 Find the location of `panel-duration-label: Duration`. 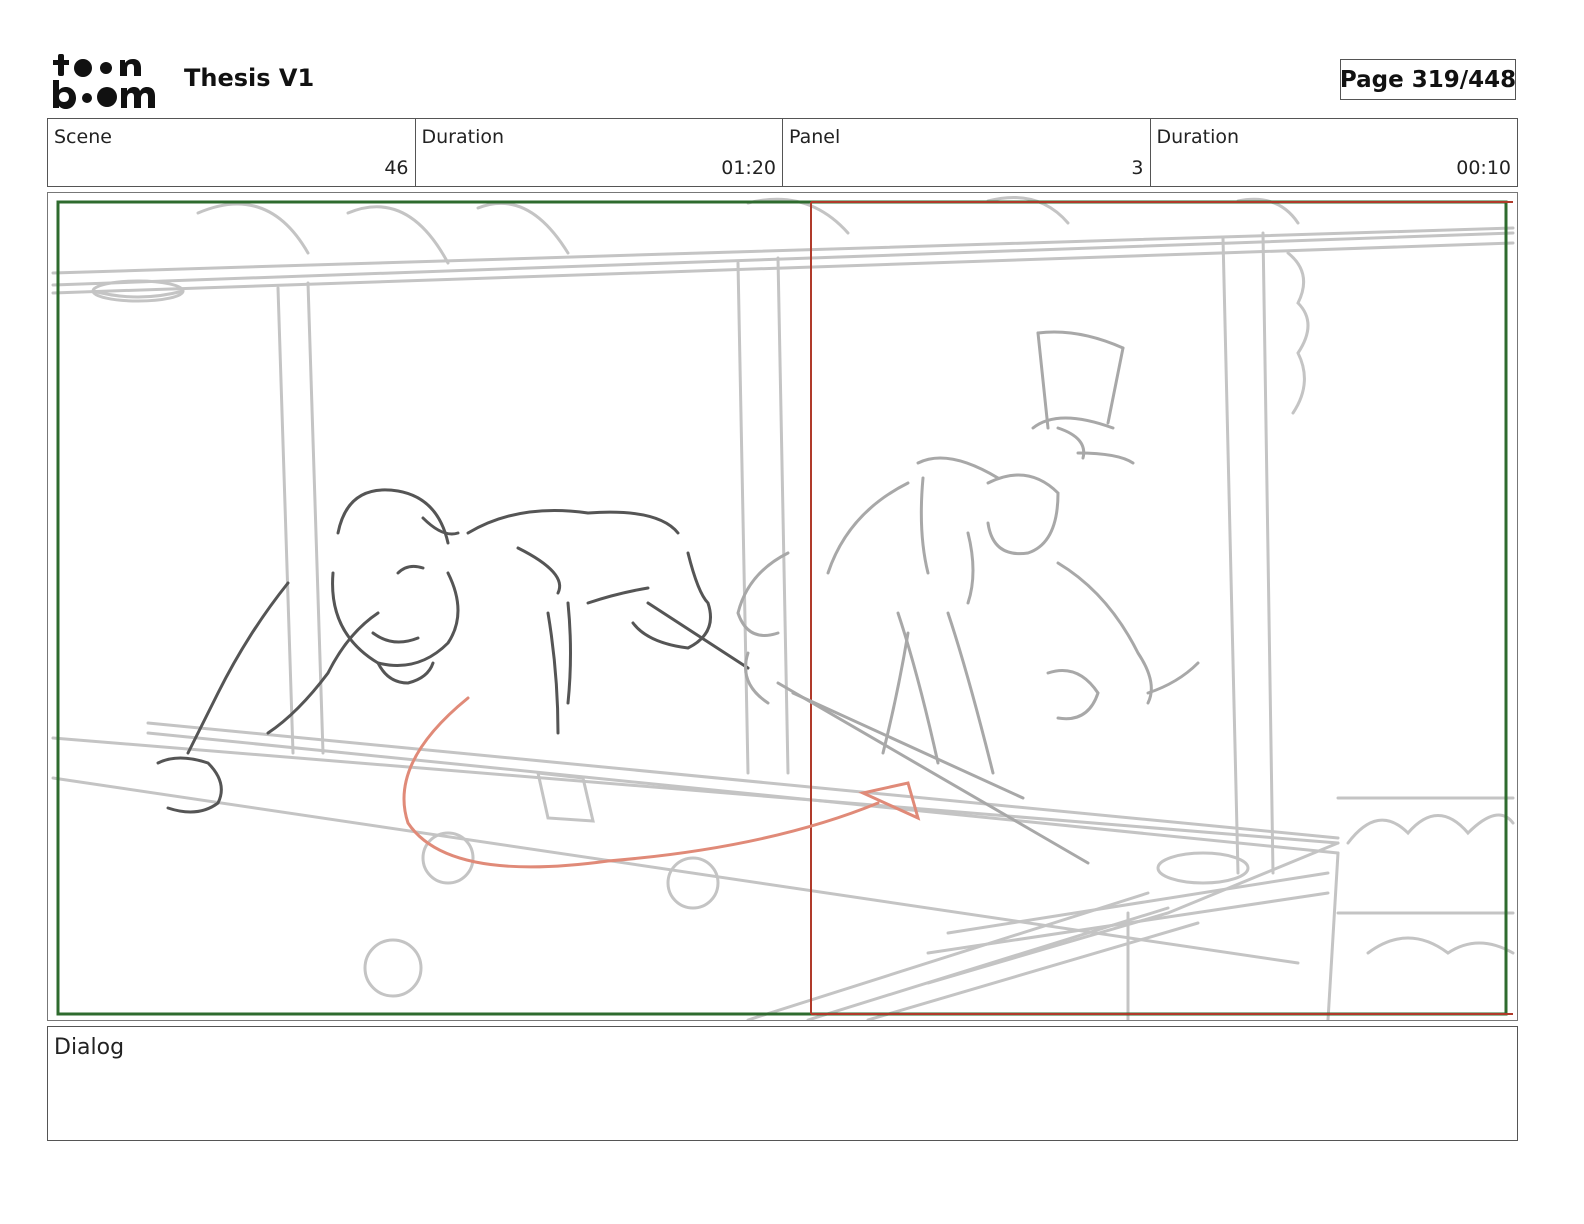

panel-duration-label: Duration is located at coordinates (1198, 137).